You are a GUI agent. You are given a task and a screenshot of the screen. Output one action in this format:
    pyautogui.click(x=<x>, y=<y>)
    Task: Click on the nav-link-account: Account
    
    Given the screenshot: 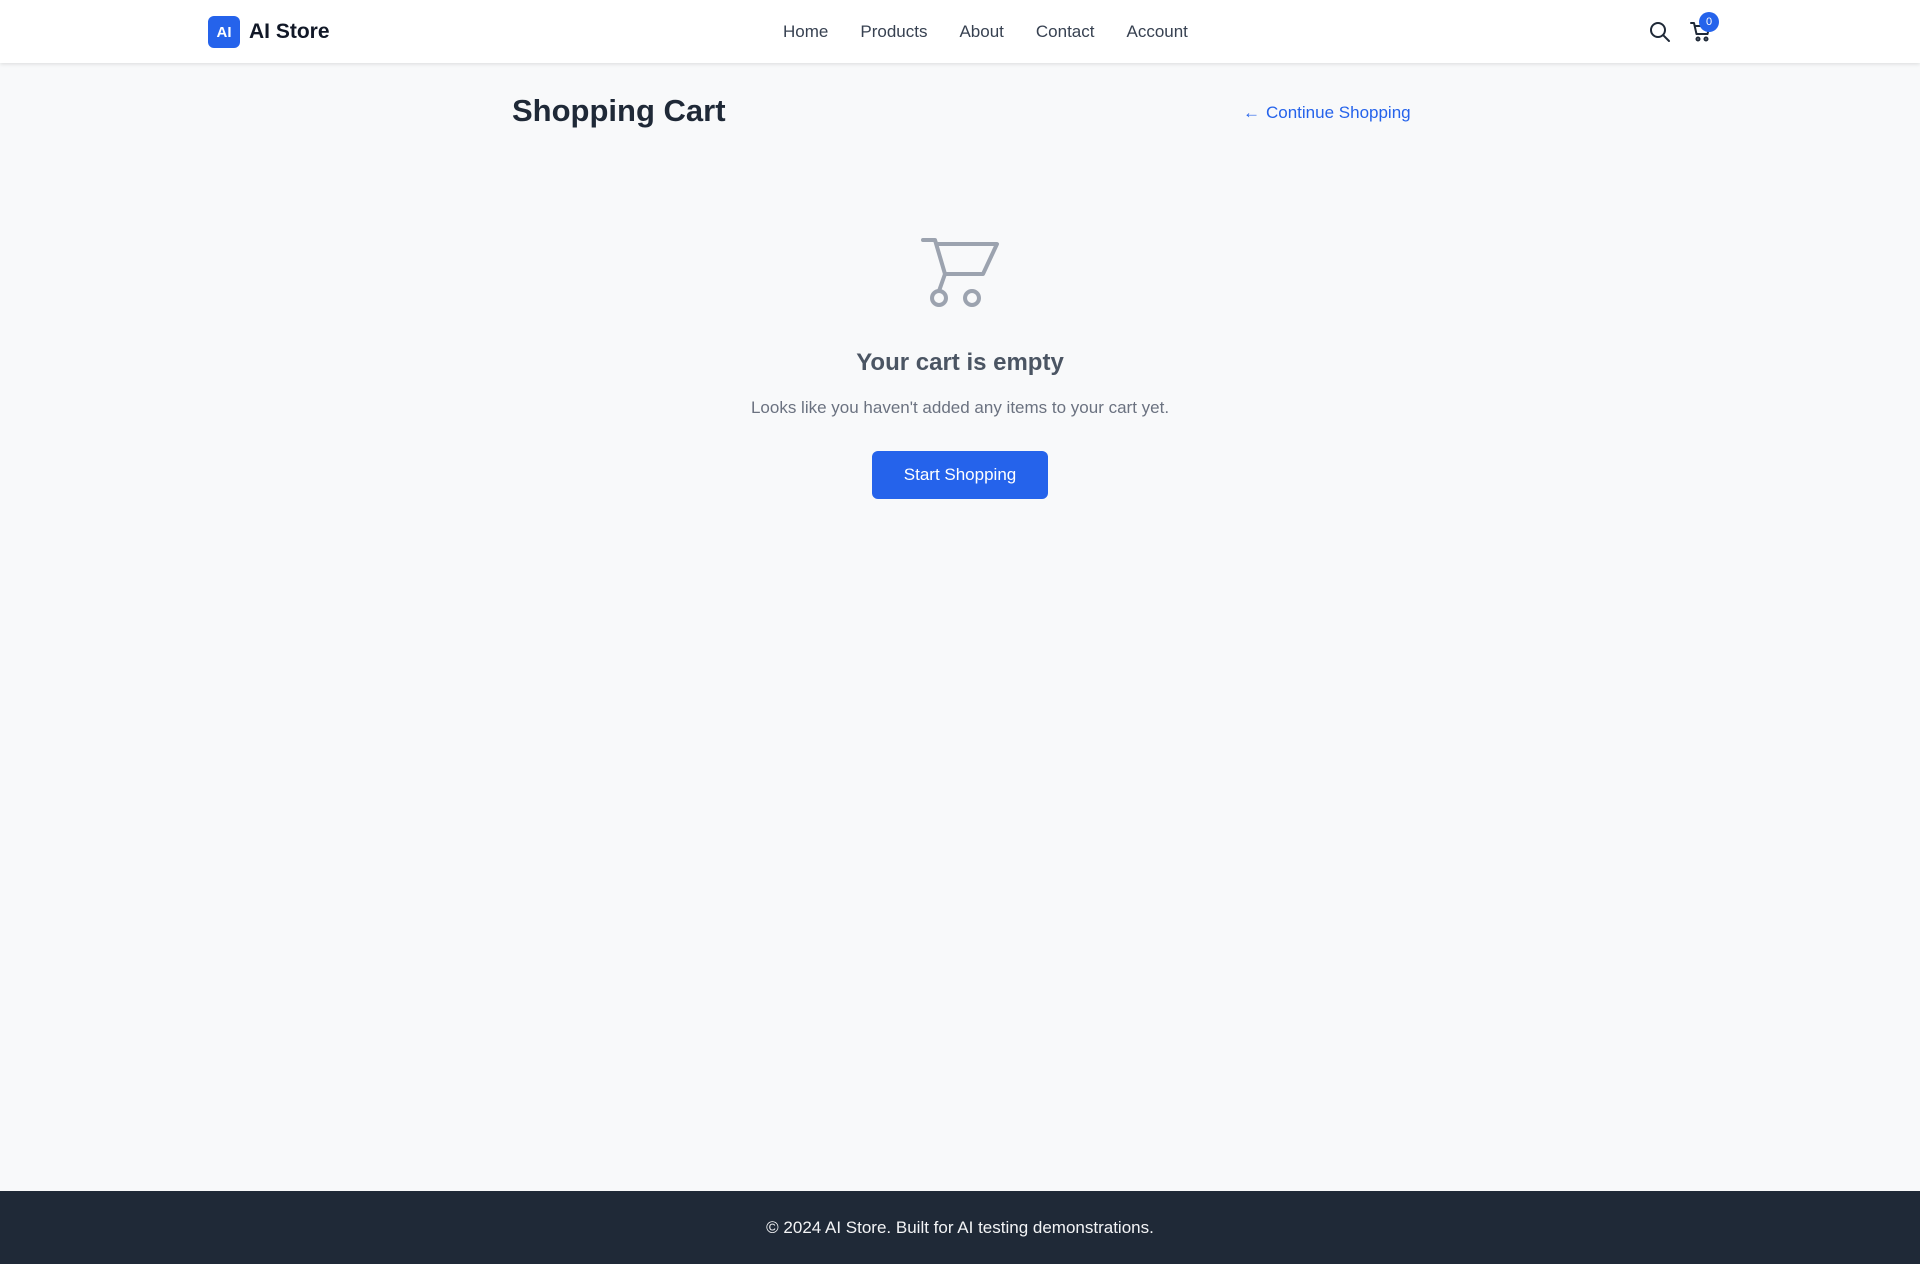 What is the action you would take?
    pyautogui.click(x=1156, y=32)
    